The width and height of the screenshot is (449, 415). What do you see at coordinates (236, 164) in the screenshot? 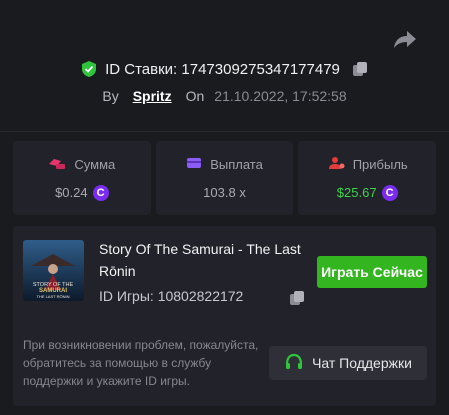
I see `stat-label: Выплата` at bounding box center [236, 164].